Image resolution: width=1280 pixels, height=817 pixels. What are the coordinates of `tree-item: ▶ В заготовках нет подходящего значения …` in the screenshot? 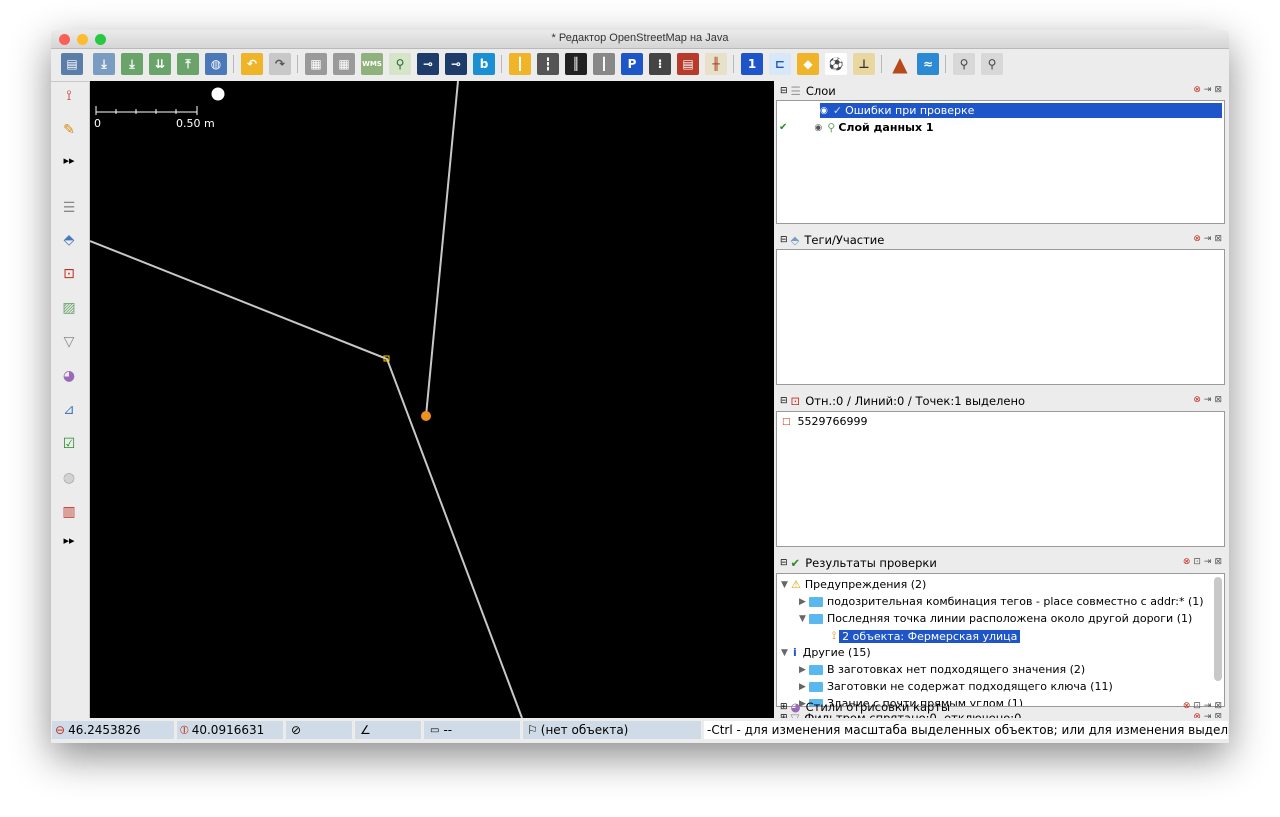 It's located at (942, 669).